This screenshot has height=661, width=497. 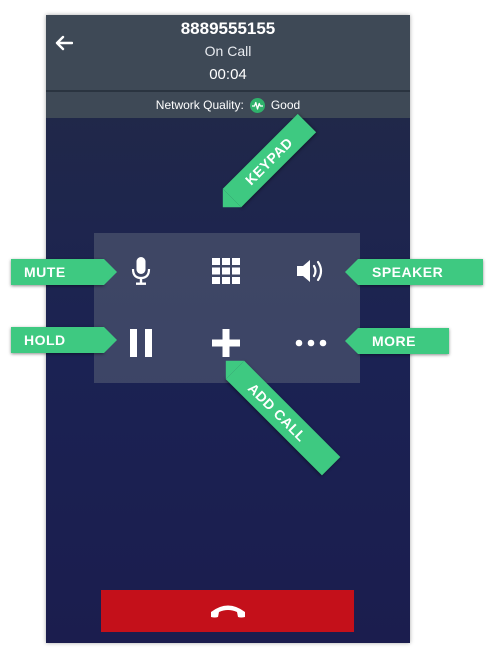 What do you see at coordinates (394, 341) in the screenshot?
I see `more-callout-label: MORE` at bounding box center [394, 341].